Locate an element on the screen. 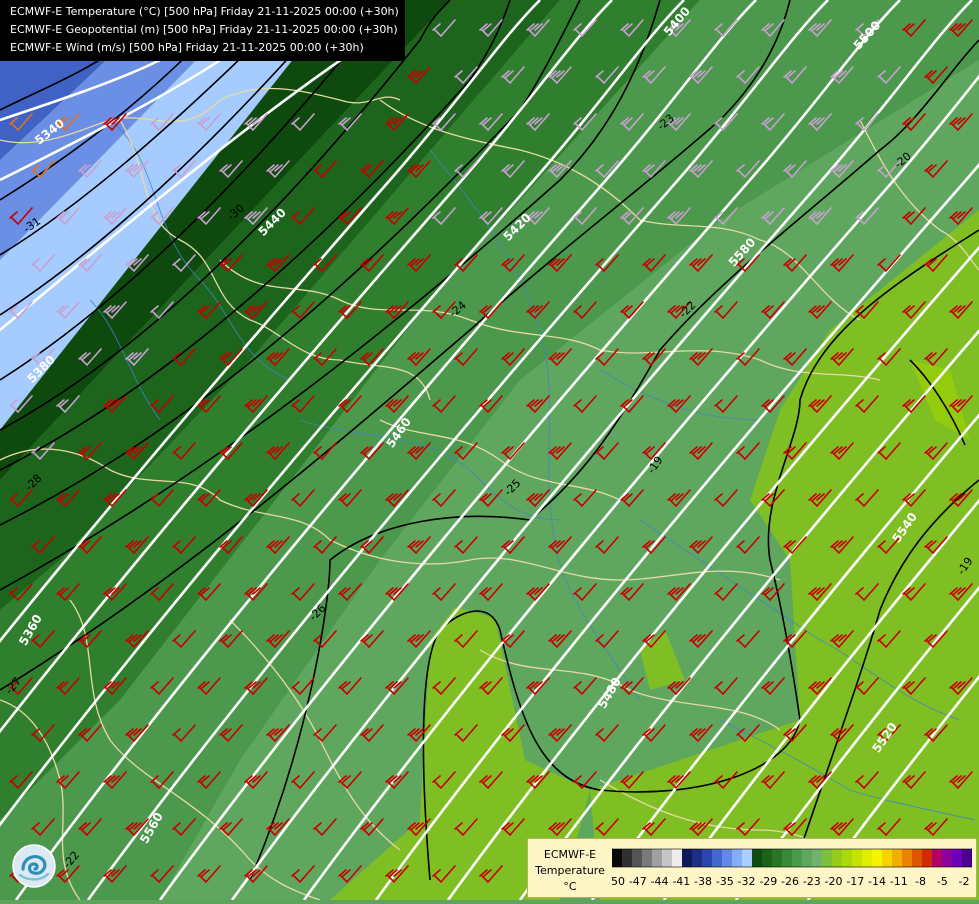 This screenshot has height=904, width=979. colorbar-tick-1: -47 is located at coordinates (638, 881).